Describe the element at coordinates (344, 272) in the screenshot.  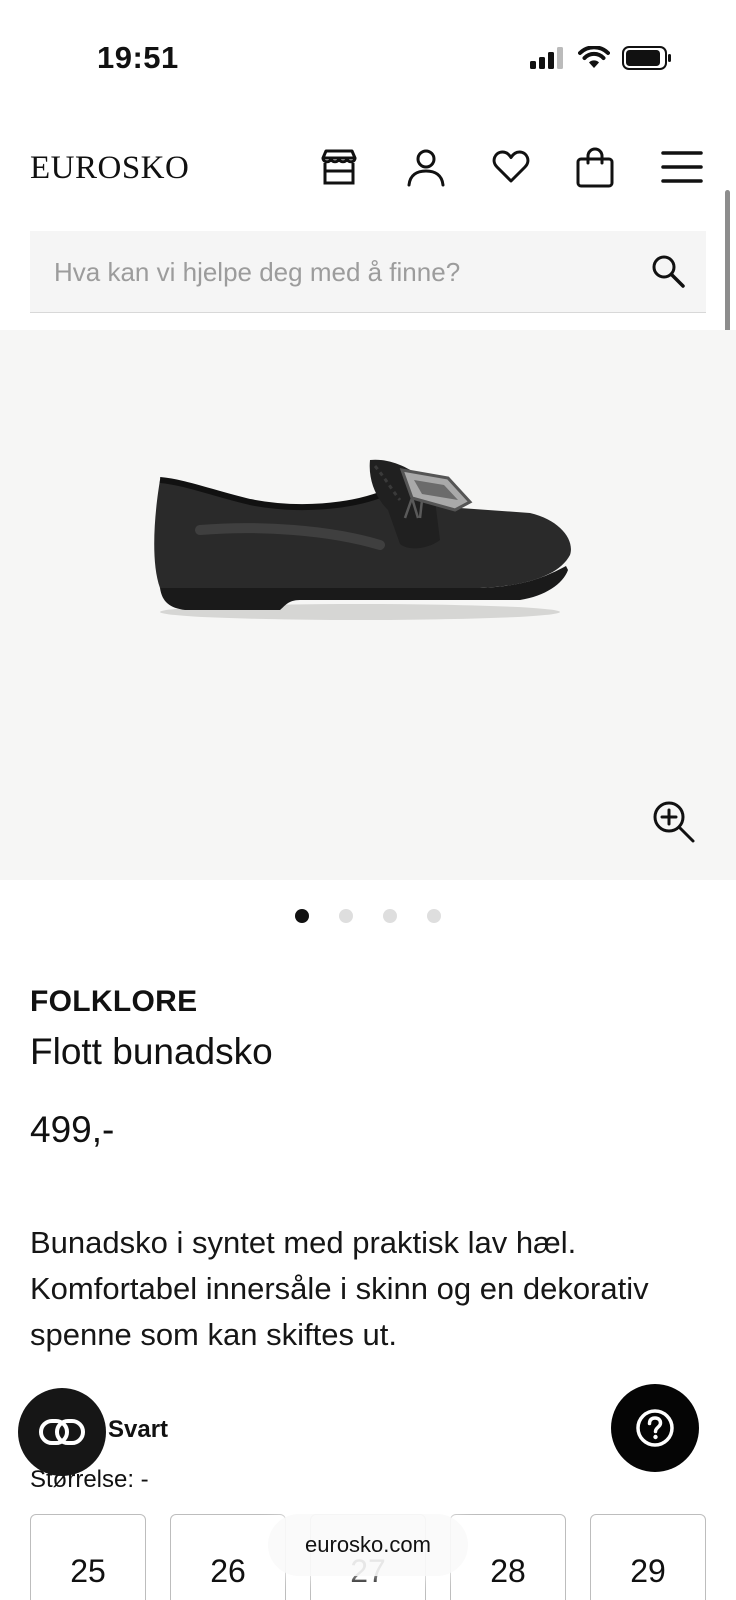
I see `search-input` at that location.